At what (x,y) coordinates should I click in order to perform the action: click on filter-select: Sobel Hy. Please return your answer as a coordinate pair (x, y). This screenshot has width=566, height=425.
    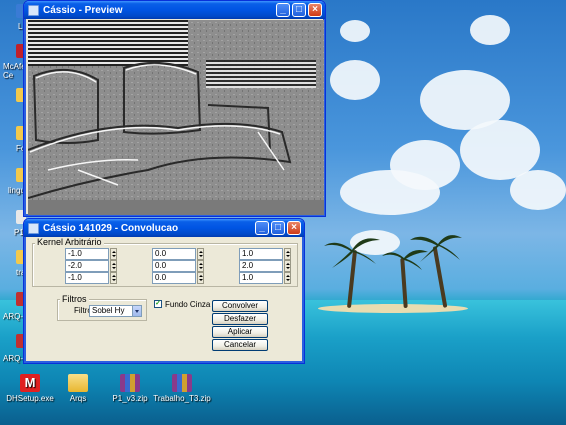
    Looking at the image, I should click on (115, 311).